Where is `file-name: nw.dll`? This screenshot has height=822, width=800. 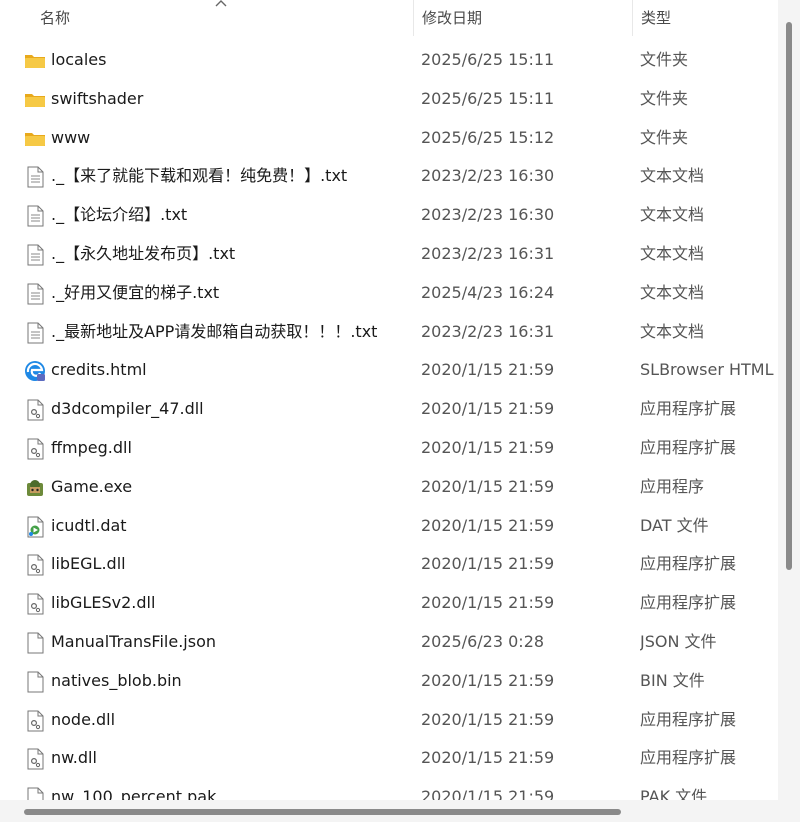
file-name: nw.dll is located at coordinates (74, 758).